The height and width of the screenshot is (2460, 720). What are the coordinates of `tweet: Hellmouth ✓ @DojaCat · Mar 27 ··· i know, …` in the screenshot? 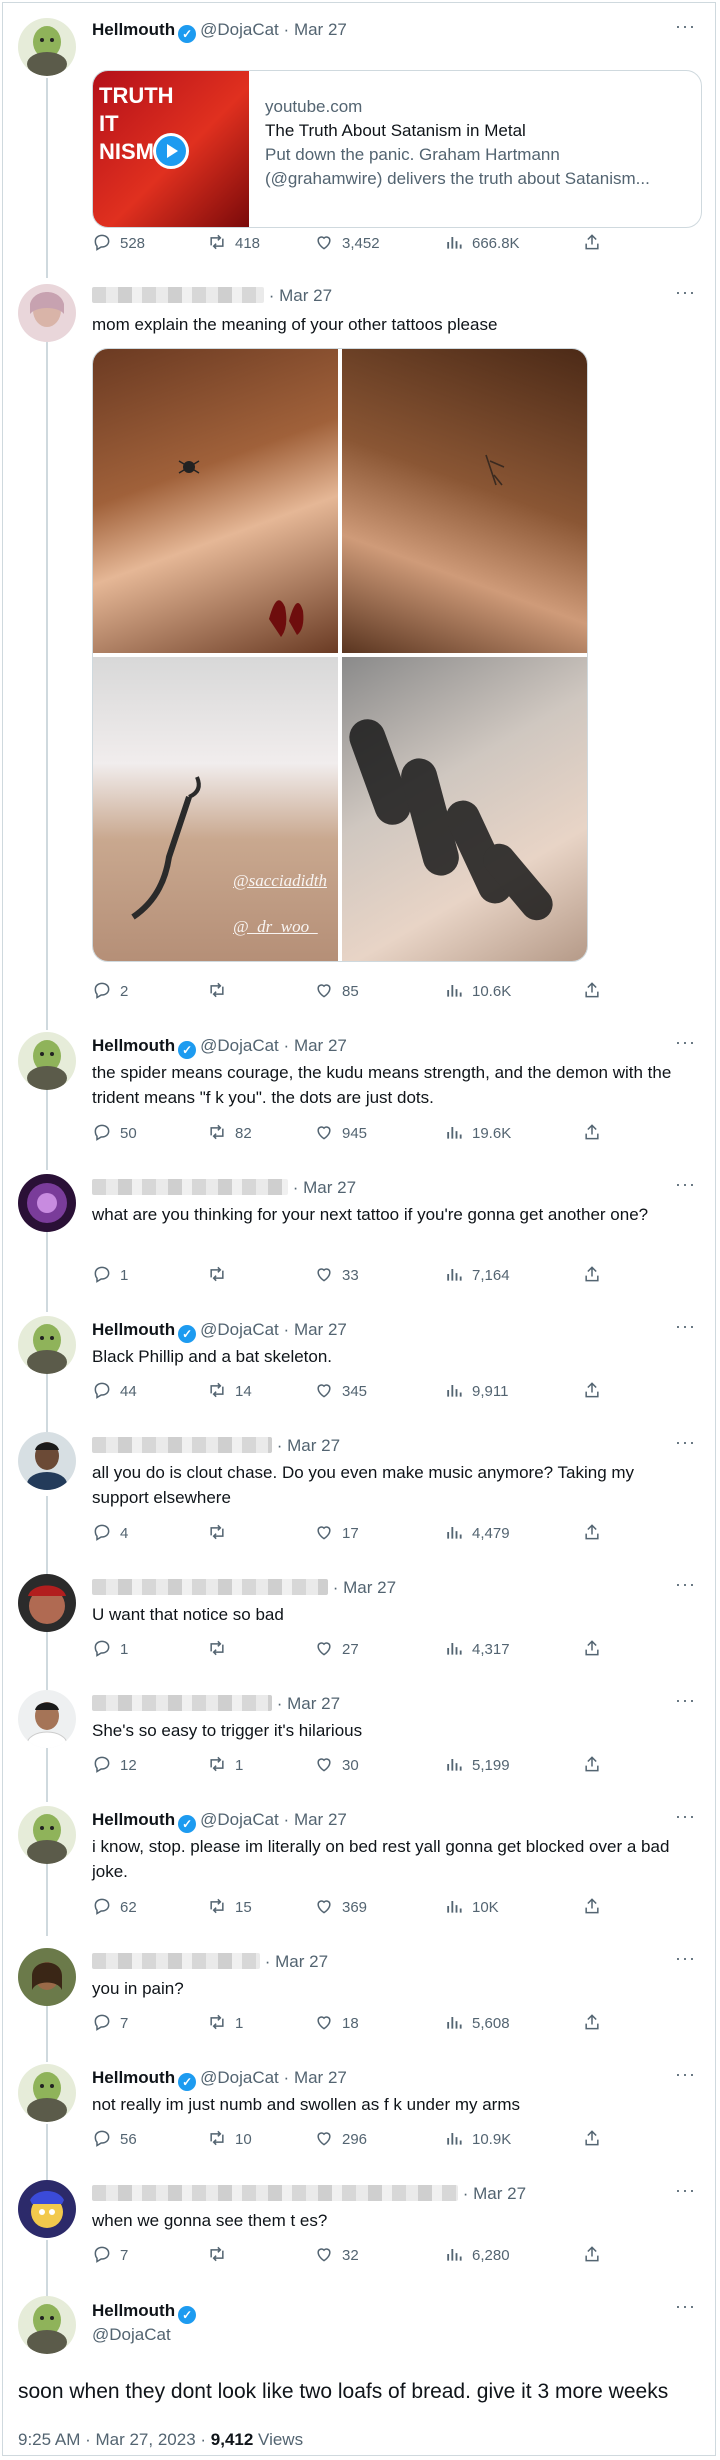 It's located at (358, 1869).